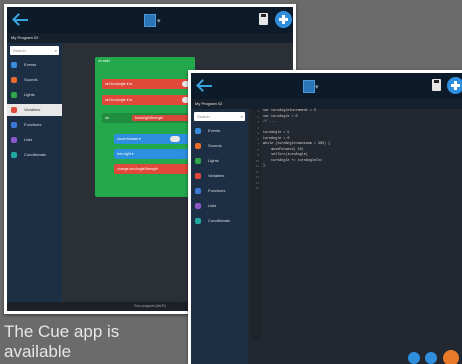 The height and width of the screenshot is (364, 462). I want to click on line-number-gutter: 1 2 3 4 5 6 7 8 9 10 11 12 13 14 15, so click(256, 224).